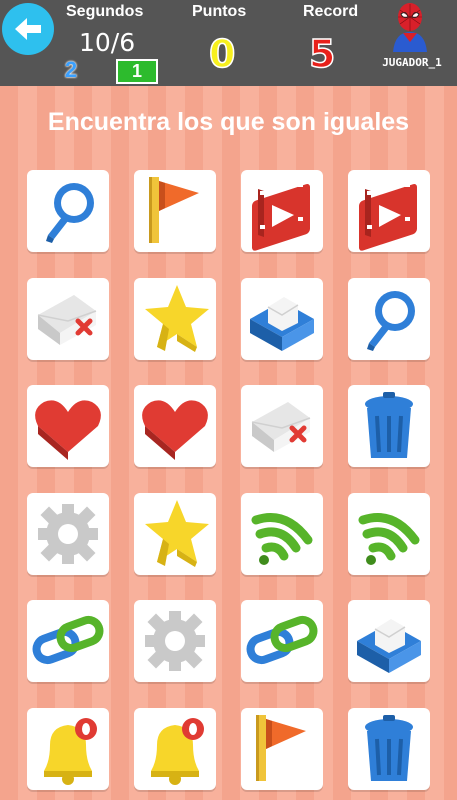 Image resolution: width=457 pixels, height=800 pixels. What do you see at coordinates (137, 71) in the screenshot?
I see `errors-badge: 1` at bounding box center [137, 71].